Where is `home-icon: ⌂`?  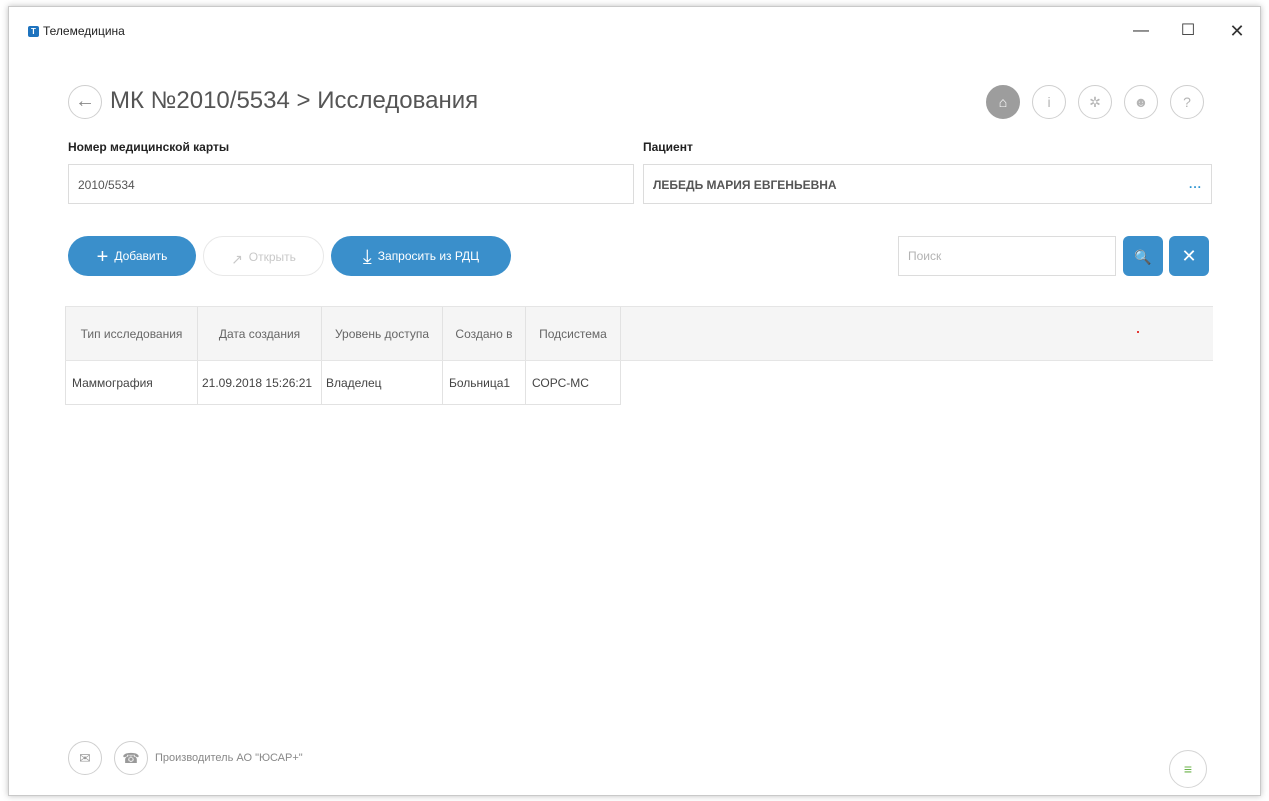
home-icon: ⌂ is located at coordinates (1003, 102).